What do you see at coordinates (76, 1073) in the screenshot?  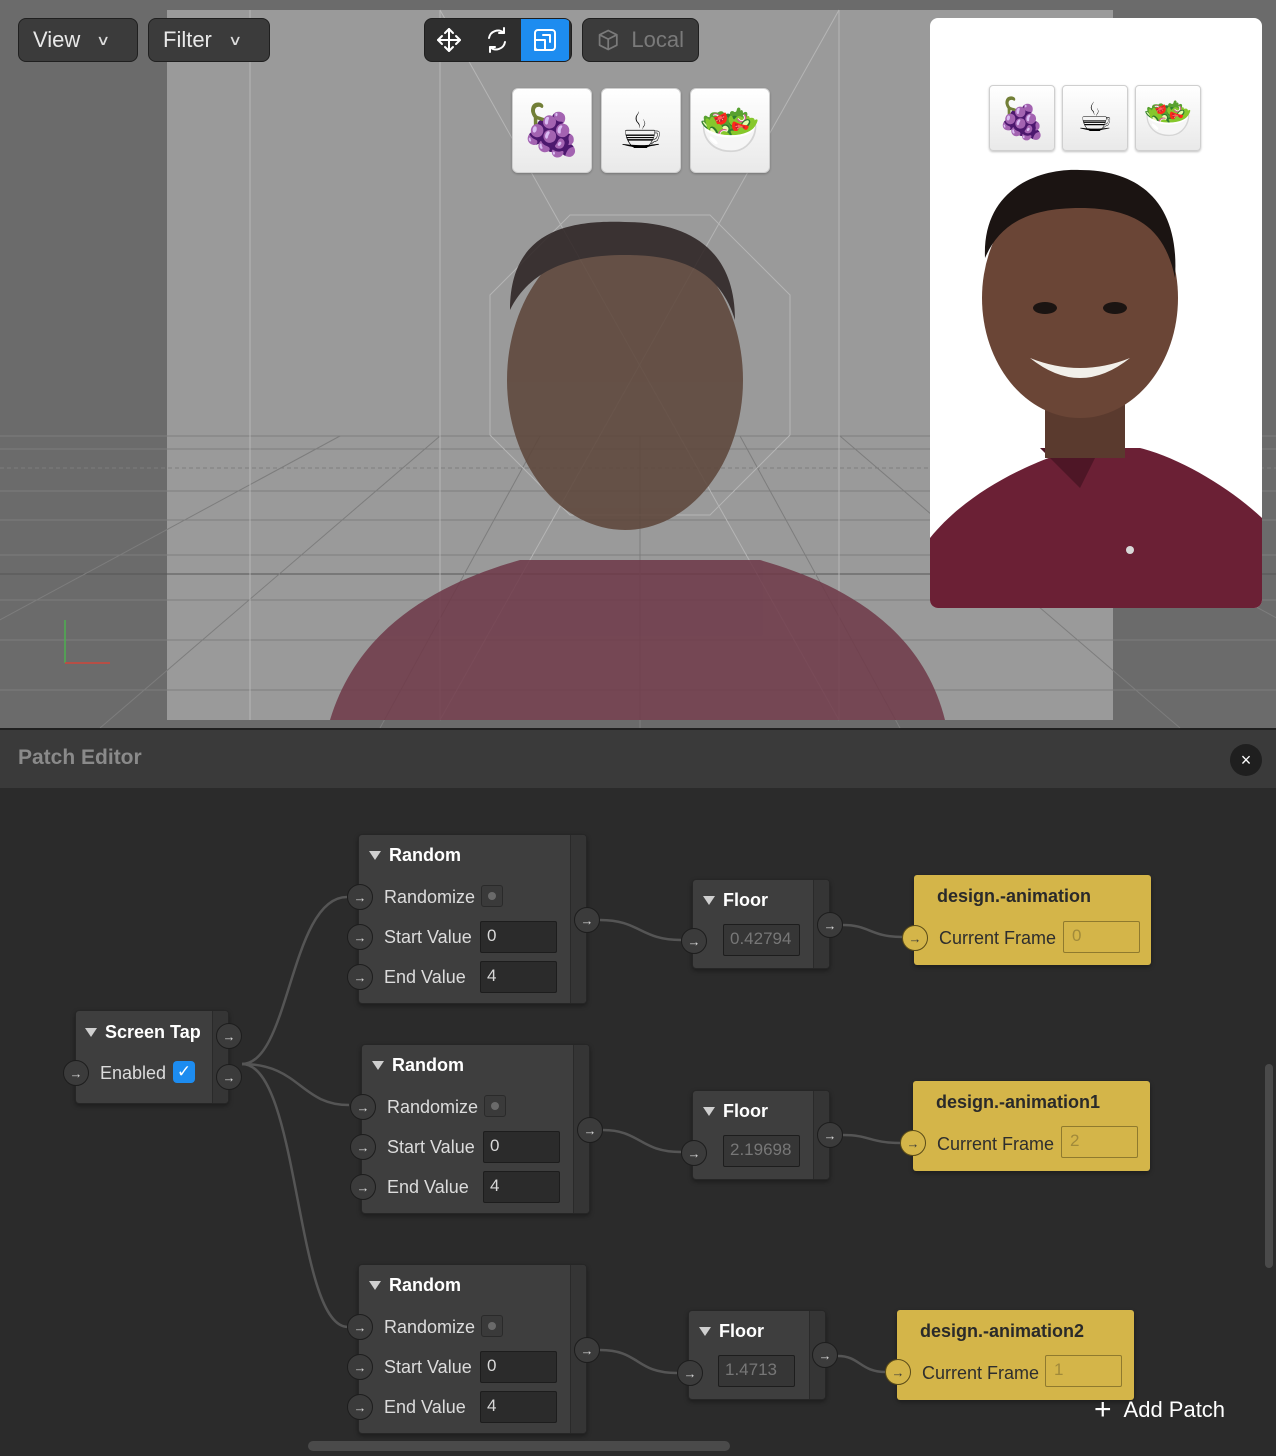 I see `screen-tap-enabled-input-port: →` at bounding box center [76, 1073].